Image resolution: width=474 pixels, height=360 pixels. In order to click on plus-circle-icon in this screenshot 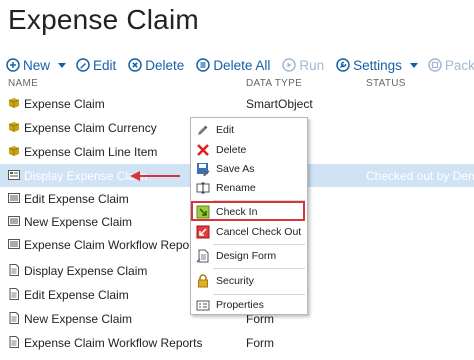, I will do `click(13, 65)`.